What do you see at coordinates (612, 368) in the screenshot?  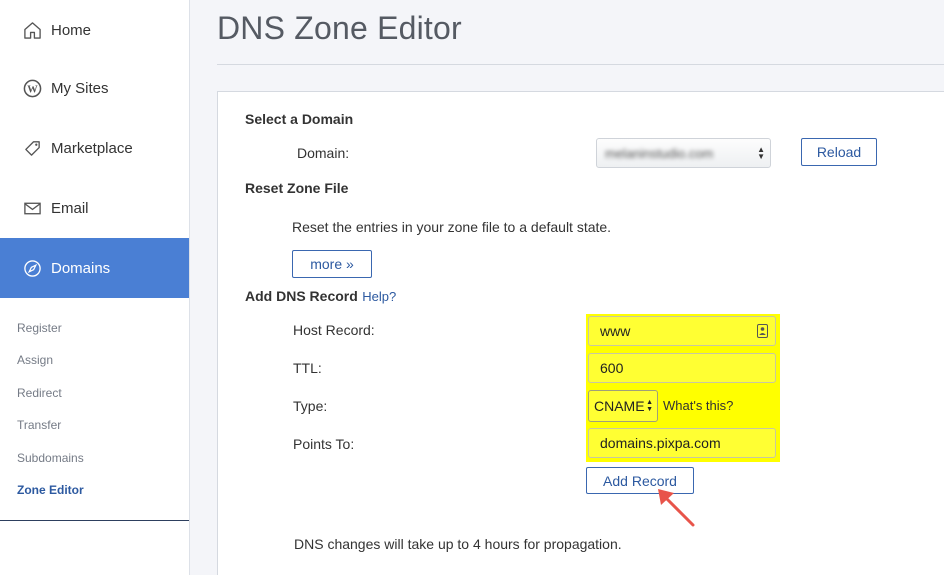 I see `ttl-value: 600` at bounding box center [612, 368].